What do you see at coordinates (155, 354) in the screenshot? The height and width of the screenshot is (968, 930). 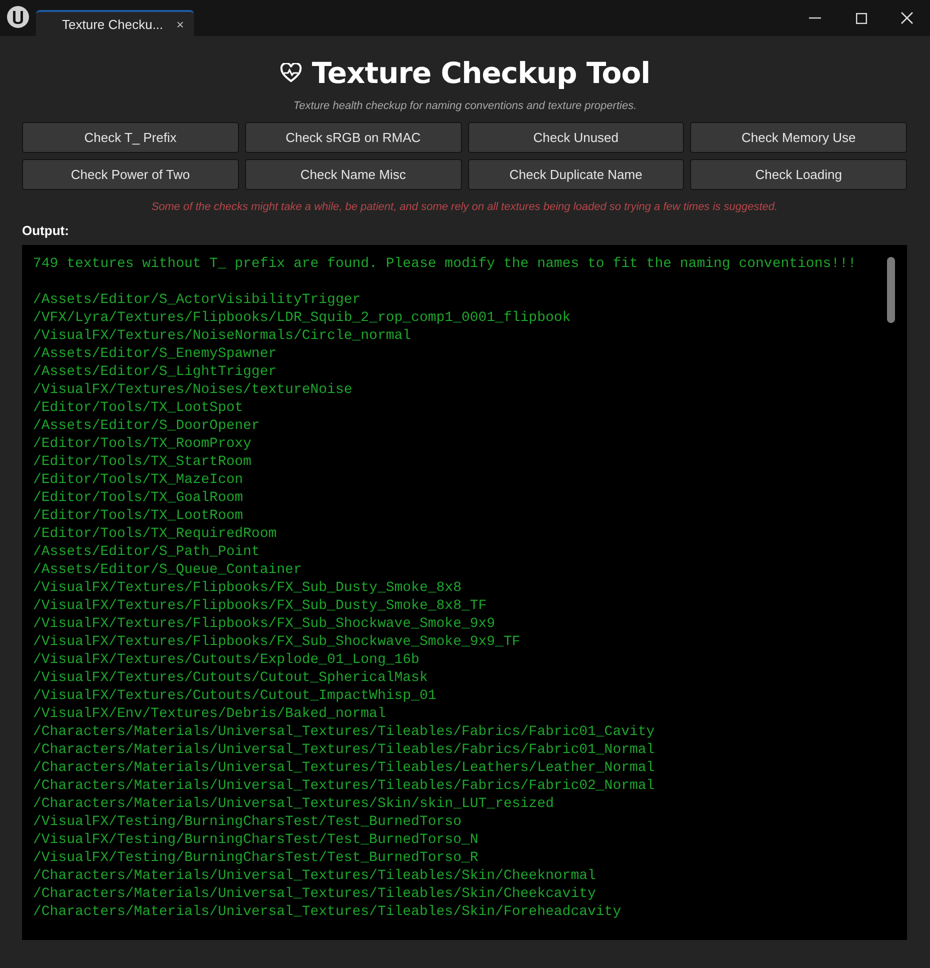 I see `texture-path: /Assets/Editor/S_EnemySpawner` at bounding box center [155, 354].